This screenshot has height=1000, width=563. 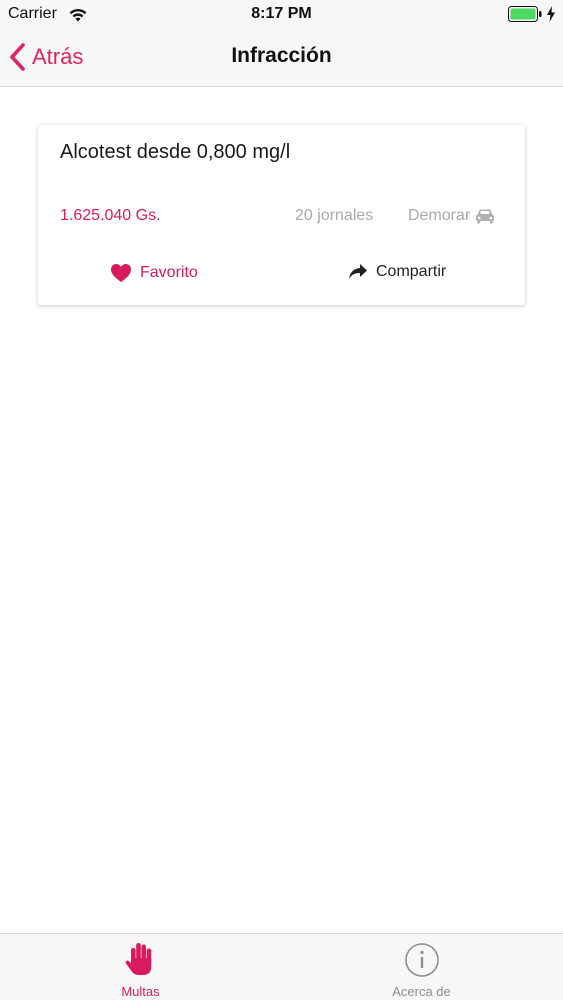 I want to click on navigation-bar: Atrás Infracción, so click(x=281, y=58).